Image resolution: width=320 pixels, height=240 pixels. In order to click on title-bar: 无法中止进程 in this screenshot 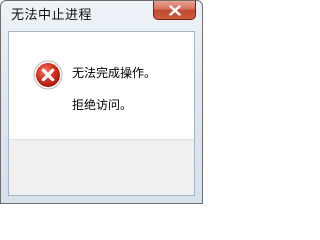, I will do `click(101, 16)`.